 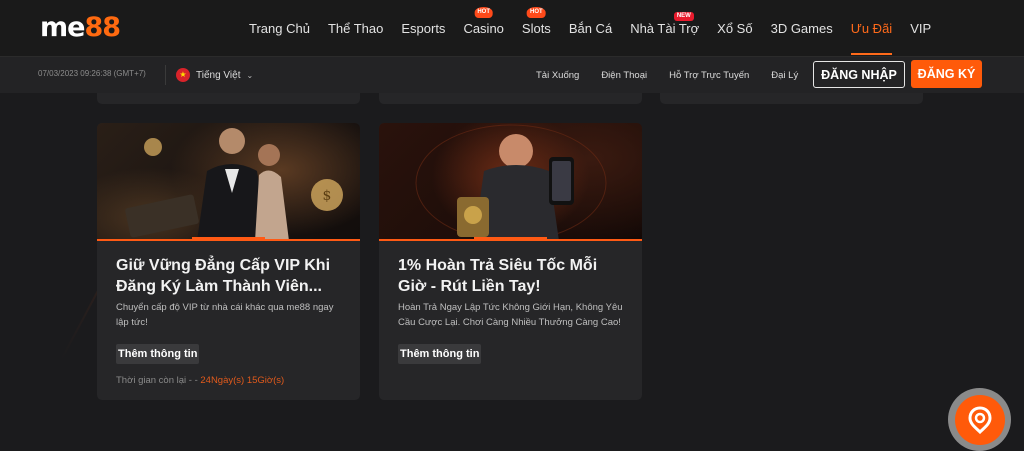 I want to click on nav-item-trang-chu: Trang Chủ, so click(x=279, y=28).